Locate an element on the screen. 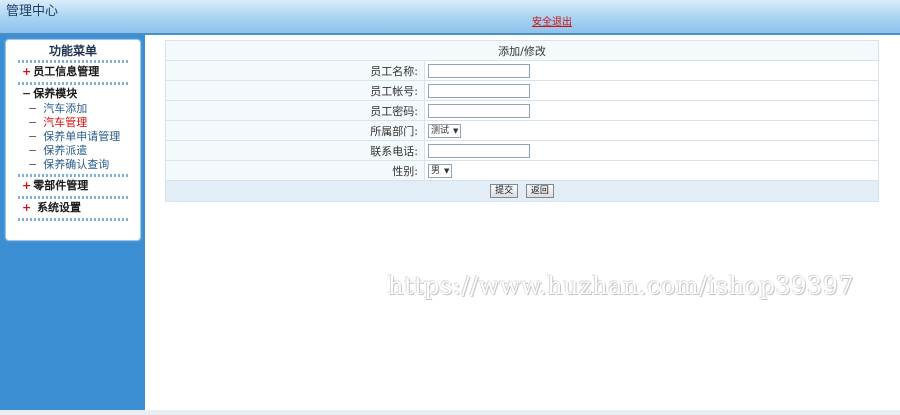 The width and height of the screenshot is (900, 415). phone-input is located at coordinates (479, 150).